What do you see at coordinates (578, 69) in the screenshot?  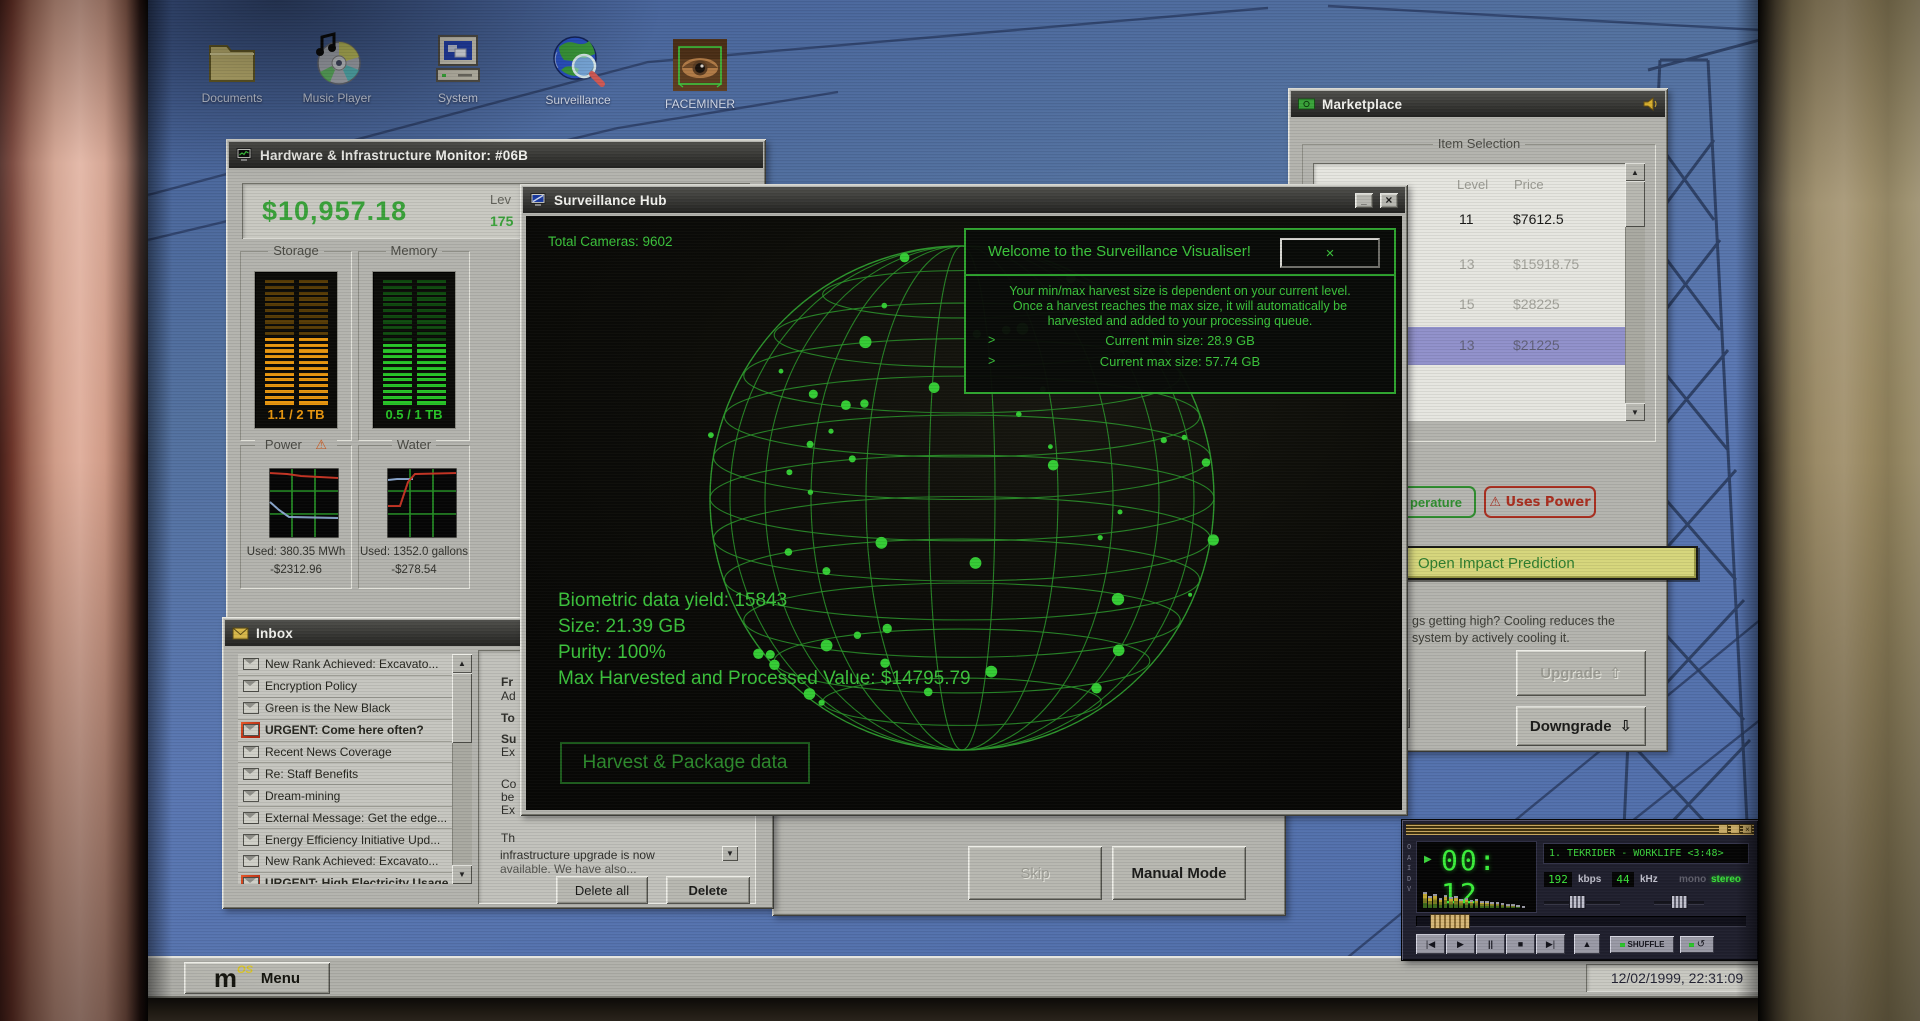 I see `desktop-icon-surveillance: Surveillance` at bounding box center [578, 69].